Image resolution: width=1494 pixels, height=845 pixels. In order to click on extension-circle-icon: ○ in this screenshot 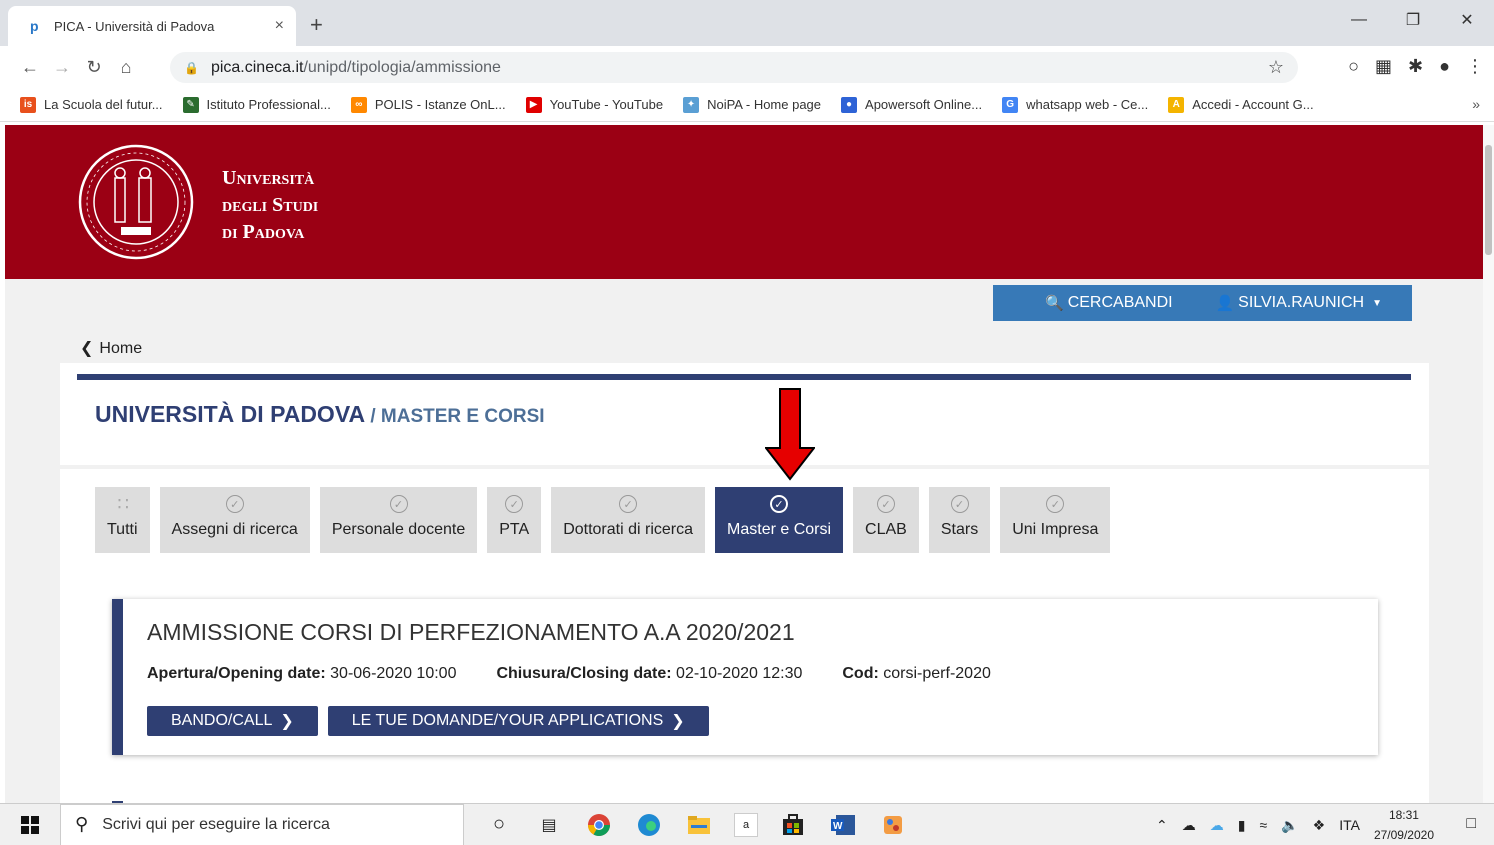, I will do `click(1353, 66)`.